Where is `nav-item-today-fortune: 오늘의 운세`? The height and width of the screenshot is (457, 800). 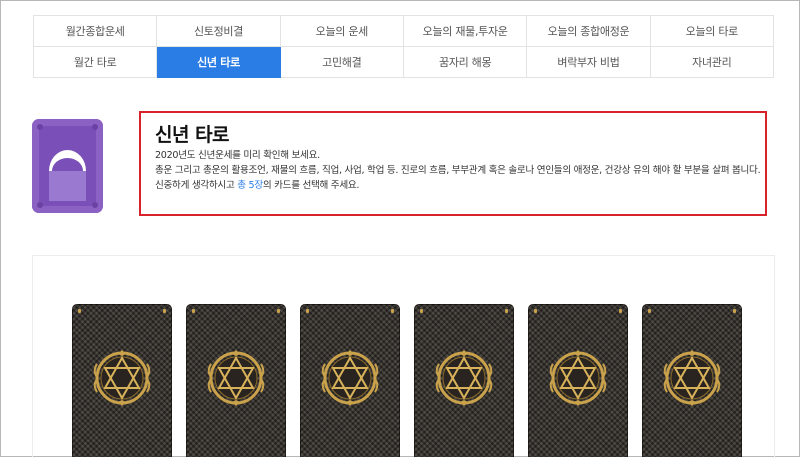
nav-item-today-fortune: 오늘의 운세 is located at coordinates (342, 31).